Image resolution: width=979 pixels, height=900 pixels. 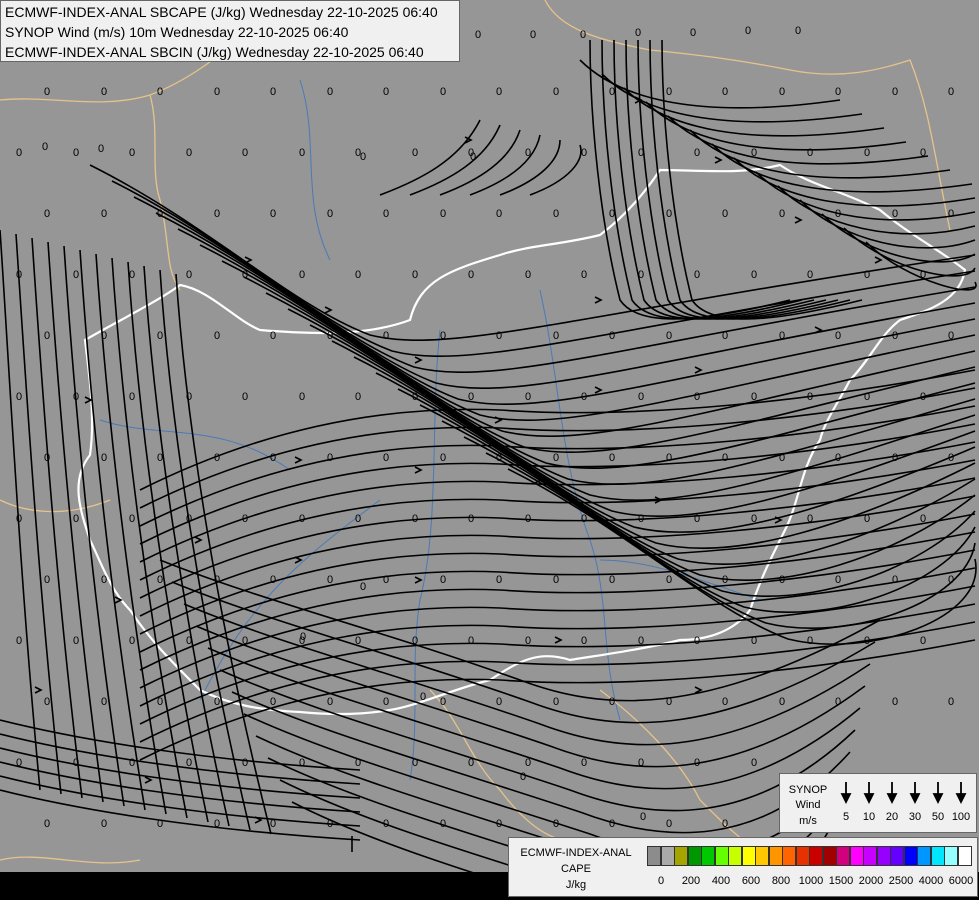 What do you see at coordinates (104, 580) in the screenshot?
I see `cin-value-137: 0` at bounding box center [104, 580].